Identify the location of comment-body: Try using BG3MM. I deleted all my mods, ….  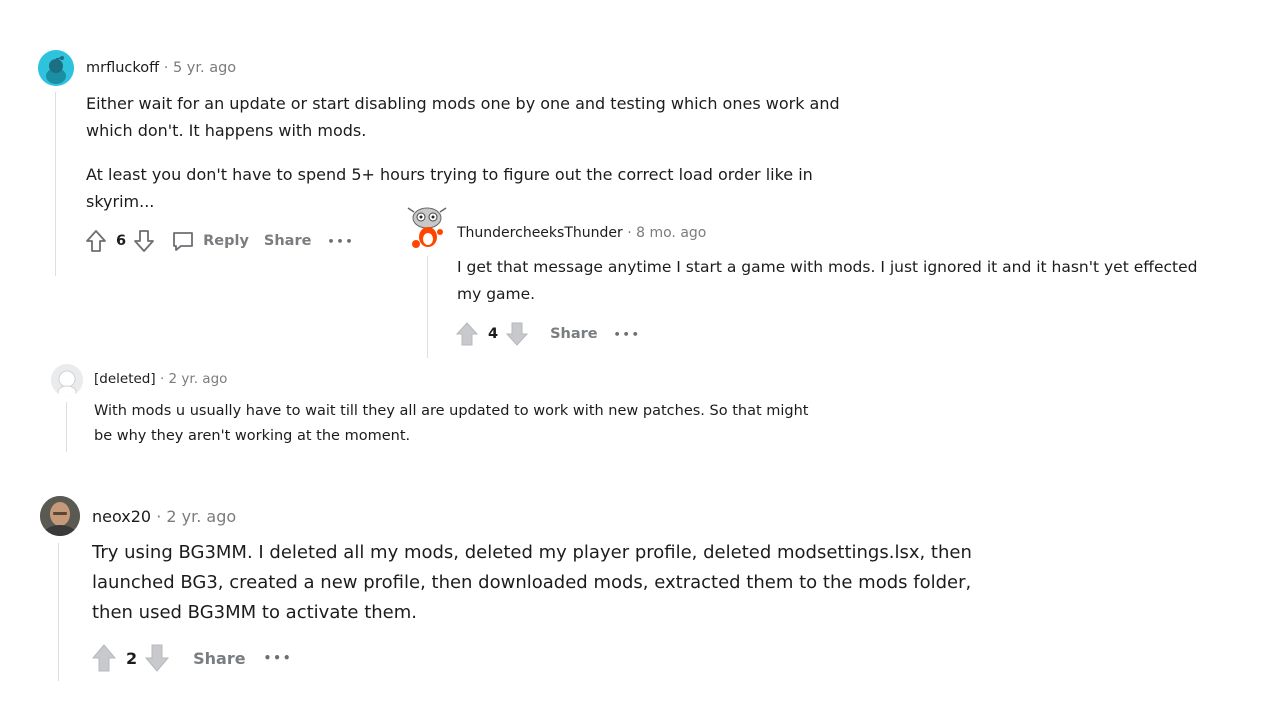
(567, 583).